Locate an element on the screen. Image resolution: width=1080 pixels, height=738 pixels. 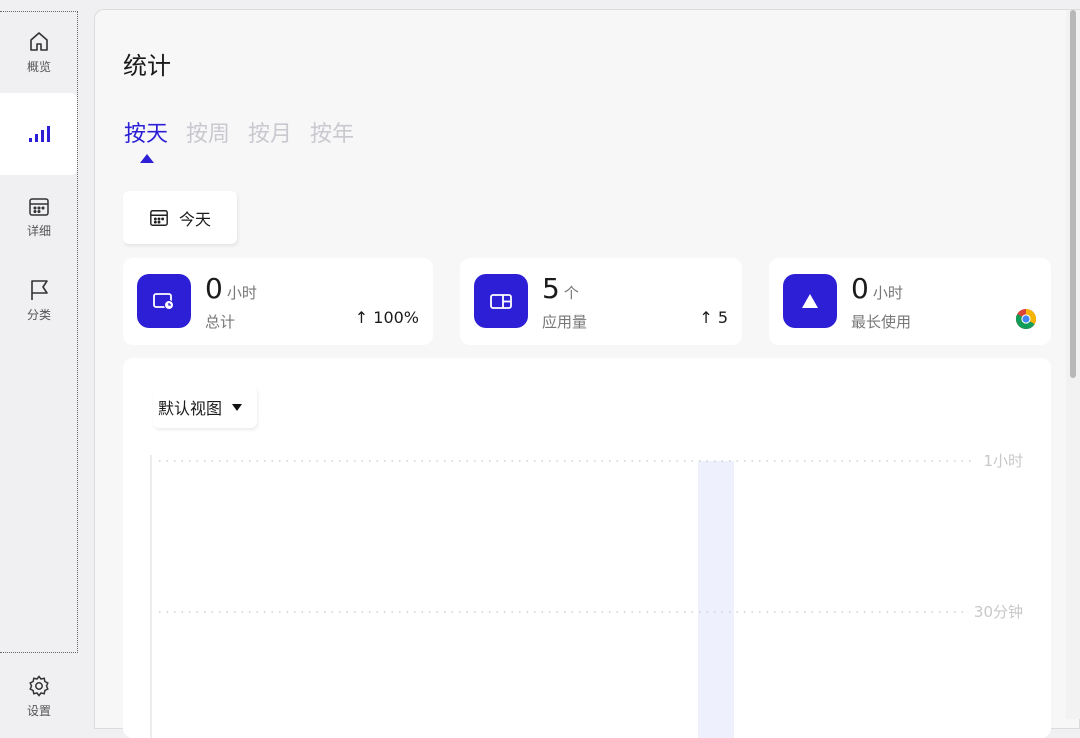
y-tick-label: 1小时 is located at coordinates (1003, 461).